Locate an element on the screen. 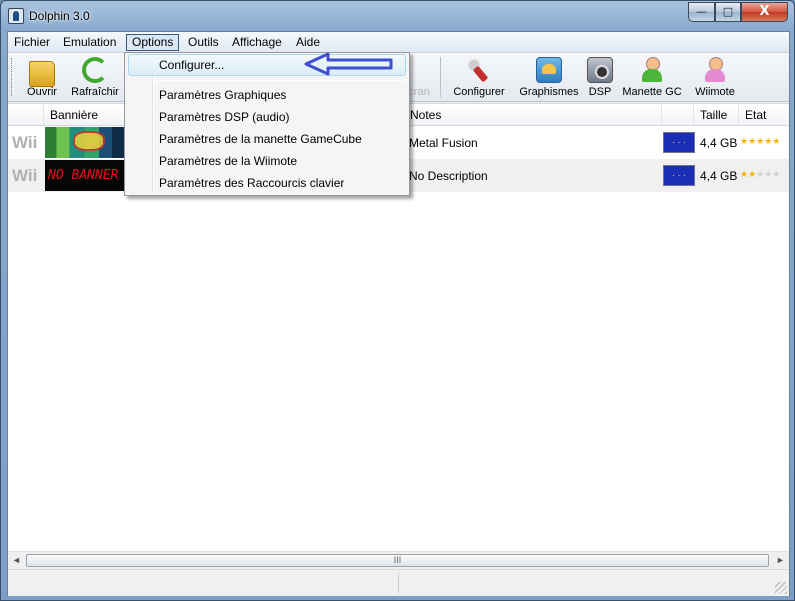 This screenshot has width=795, height=601. column-size: Taille is located at coordinates (716, 115).